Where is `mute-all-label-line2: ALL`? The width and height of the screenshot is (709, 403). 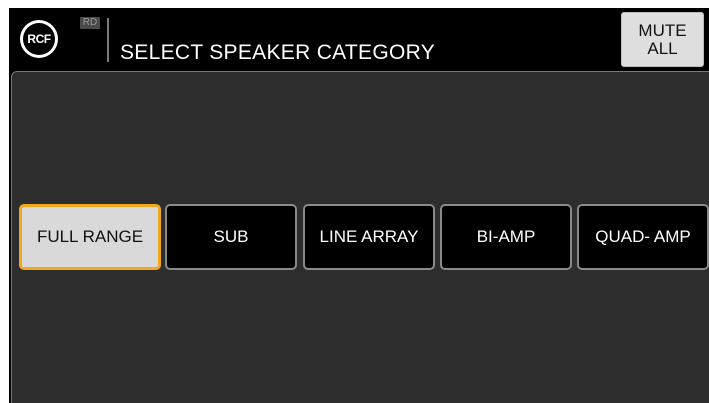
mute-all-label-line2: ALL is located at coordinates (662, 48).